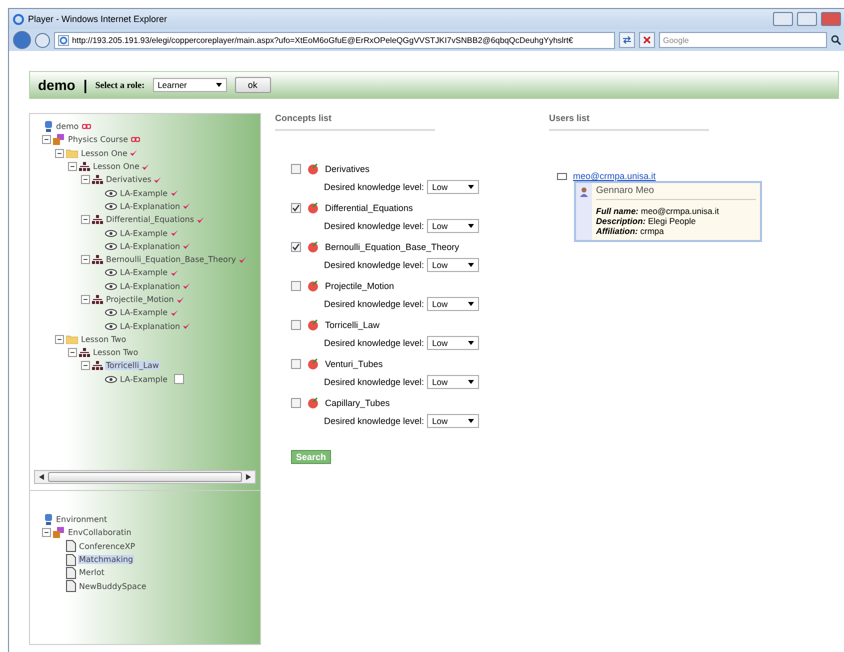 The image size is (844, 652). What do you see at coordinates (562, 176) in the screenshot?
I see `mail-icon` at bounding box center [562, 176].